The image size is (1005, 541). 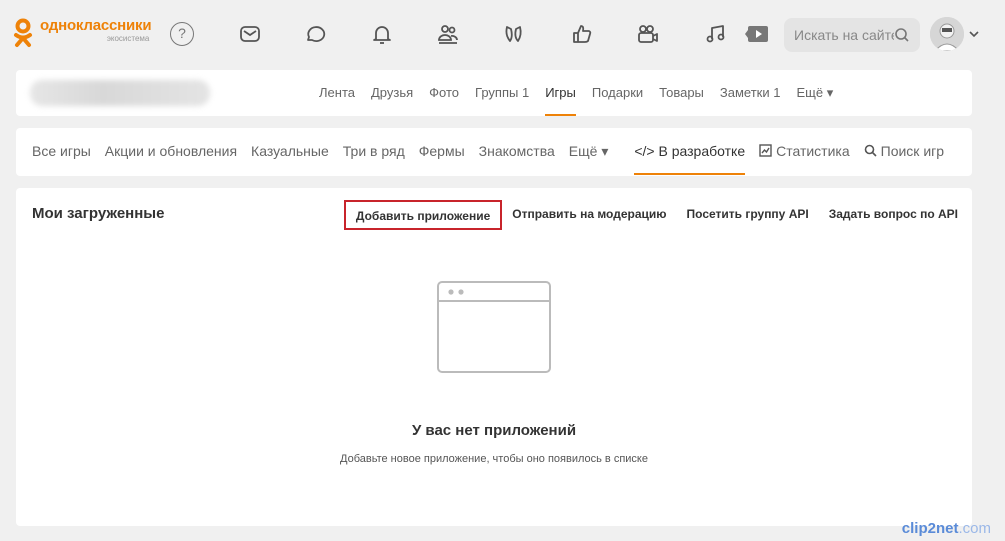 I want to click on send-to-moderation-link: Отправить на модерацию, so click(x=589, y=215).